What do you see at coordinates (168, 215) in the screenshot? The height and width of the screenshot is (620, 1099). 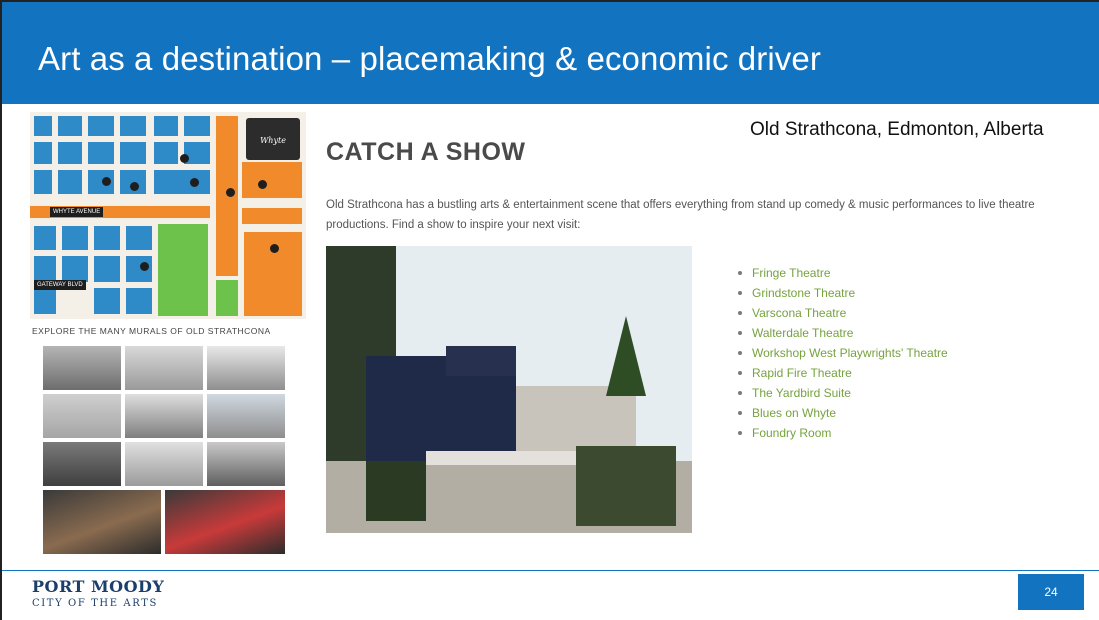 I see `mural-map: Whyte WHYTE AVENUE GATEWAY BLVD` at bounding box center [168, 215].